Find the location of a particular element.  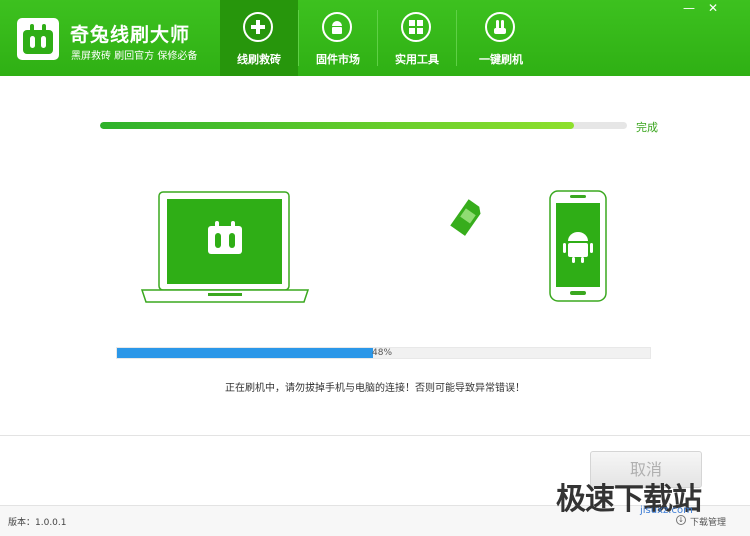

computer-illustration is located at coordinates (225, 249).